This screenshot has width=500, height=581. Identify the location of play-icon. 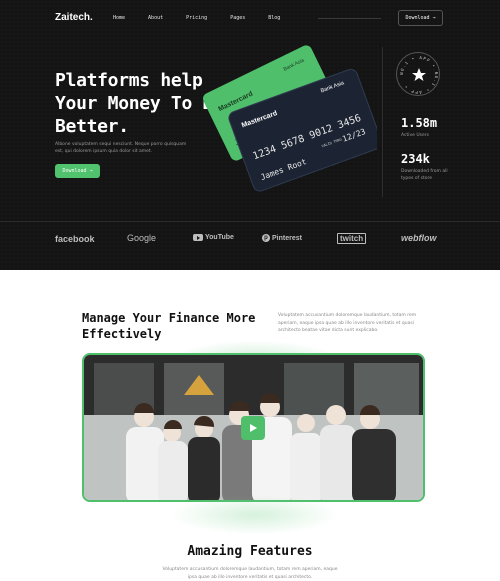
(253, 428).